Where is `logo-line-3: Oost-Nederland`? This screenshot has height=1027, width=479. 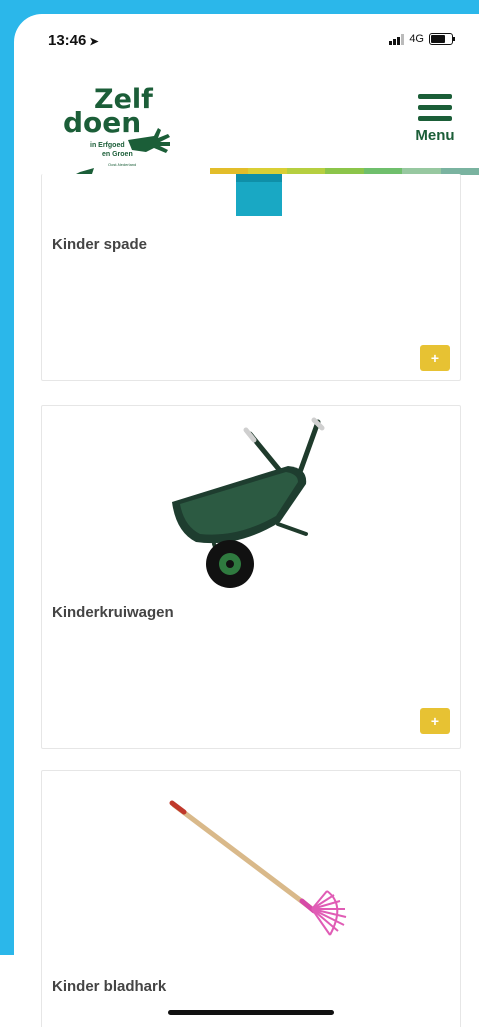 logo-line-3: Oost-Nederland is located at coordinates (122, 164).